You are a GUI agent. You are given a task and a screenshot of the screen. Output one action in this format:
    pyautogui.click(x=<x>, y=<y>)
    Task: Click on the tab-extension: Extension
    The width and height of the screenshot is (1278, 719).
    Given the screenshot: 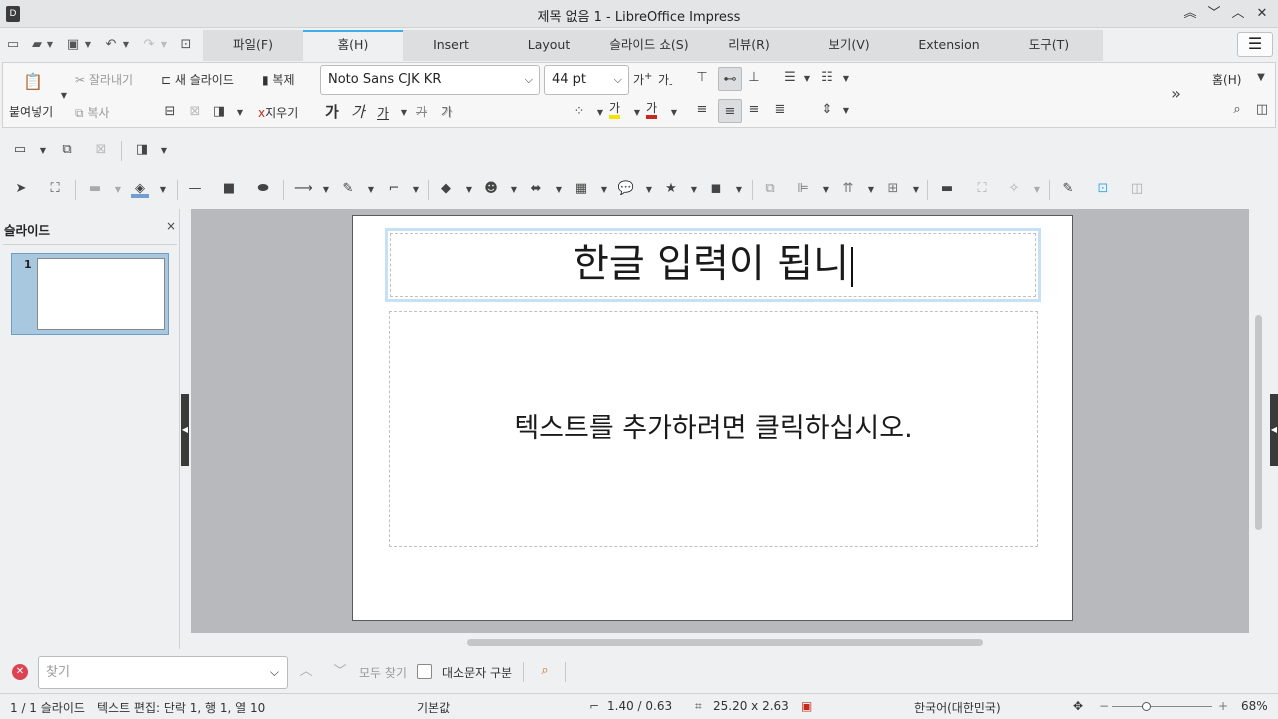 What is the action you would take?
    pyautogui.click(x=949, y=45)
    